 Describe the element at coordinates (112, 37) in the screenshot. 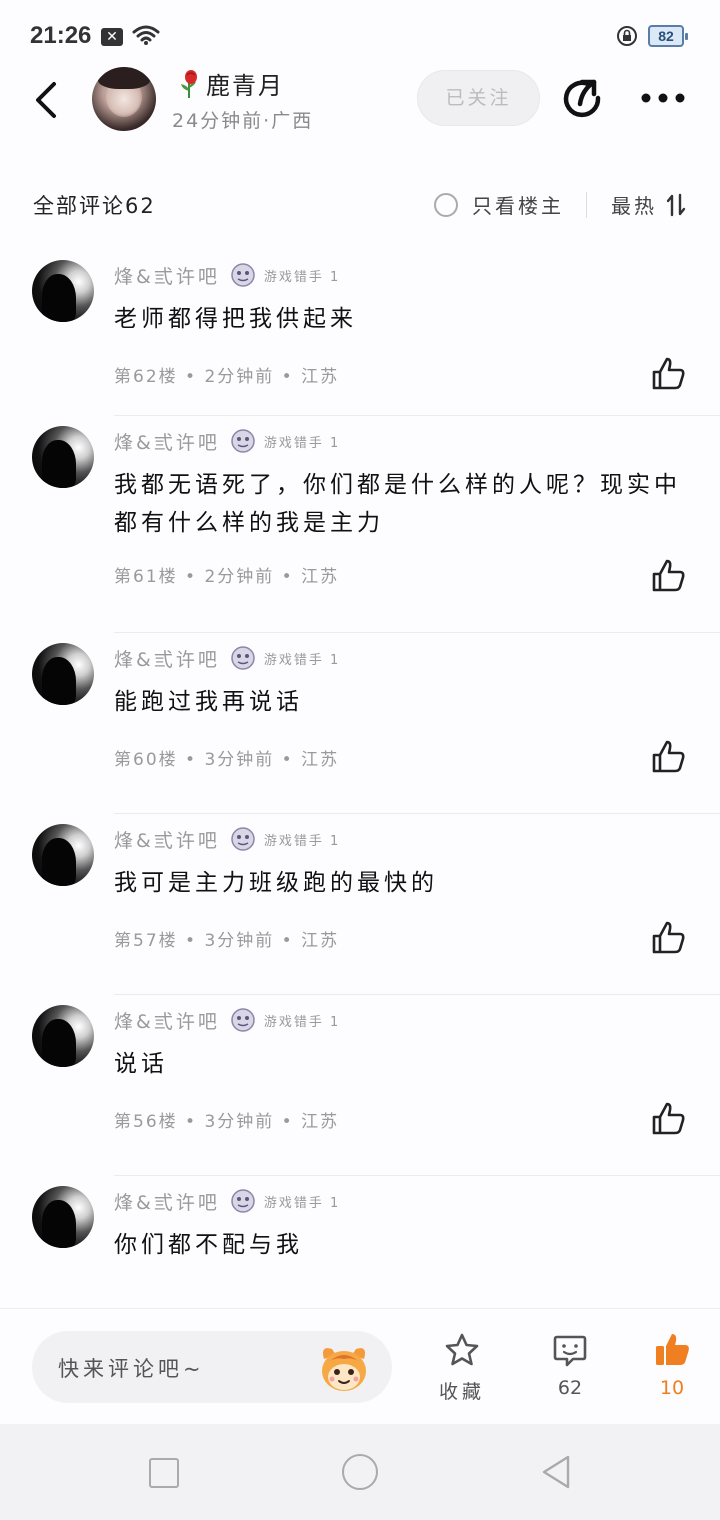

I see `notification-x-icon: ✕` at that location.